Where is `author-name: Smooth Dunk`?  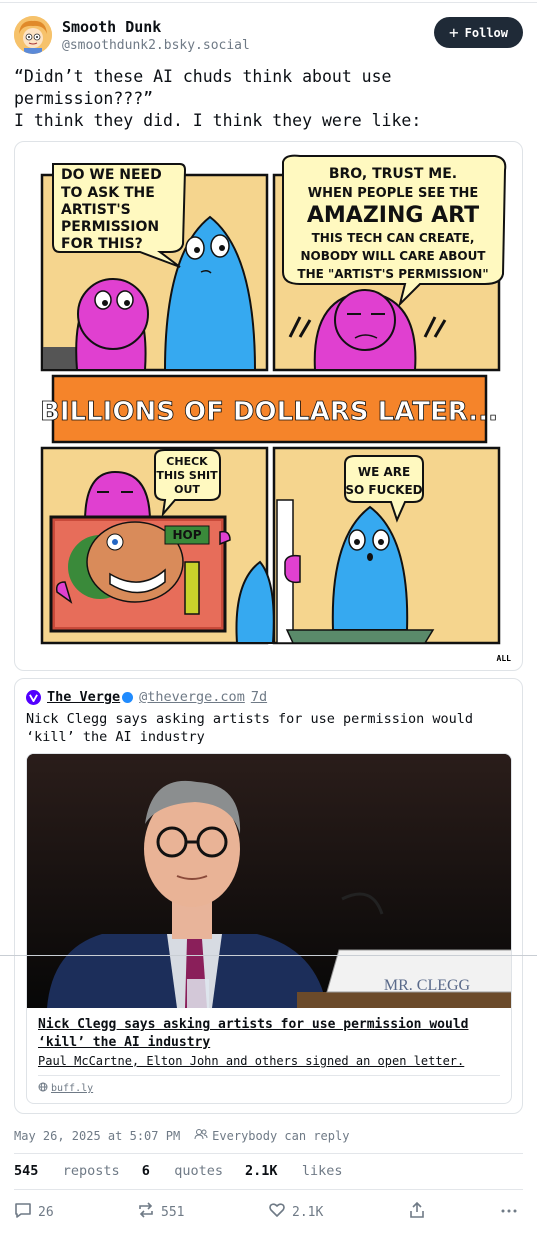 author-name: Smooth Dunk is located at coordinates (111, 27).